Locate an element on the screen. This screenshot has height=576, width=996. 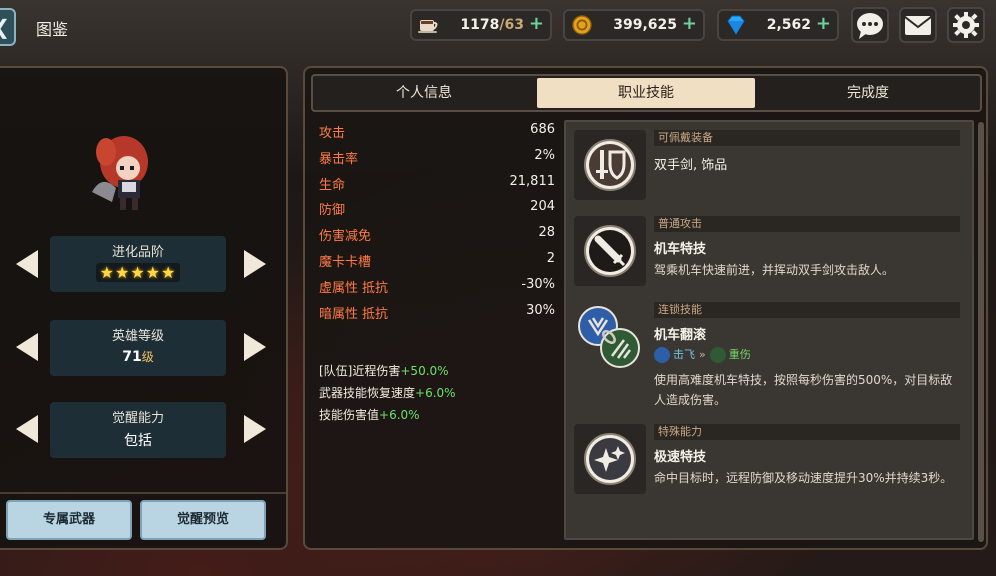
mail-button is located at coordinates (918, 25).